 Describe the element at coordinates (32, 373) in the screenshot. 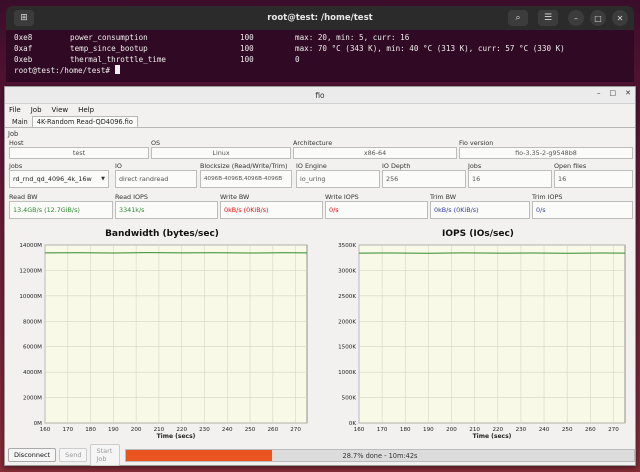

I see `y-tick-label: 4000M` at that location.